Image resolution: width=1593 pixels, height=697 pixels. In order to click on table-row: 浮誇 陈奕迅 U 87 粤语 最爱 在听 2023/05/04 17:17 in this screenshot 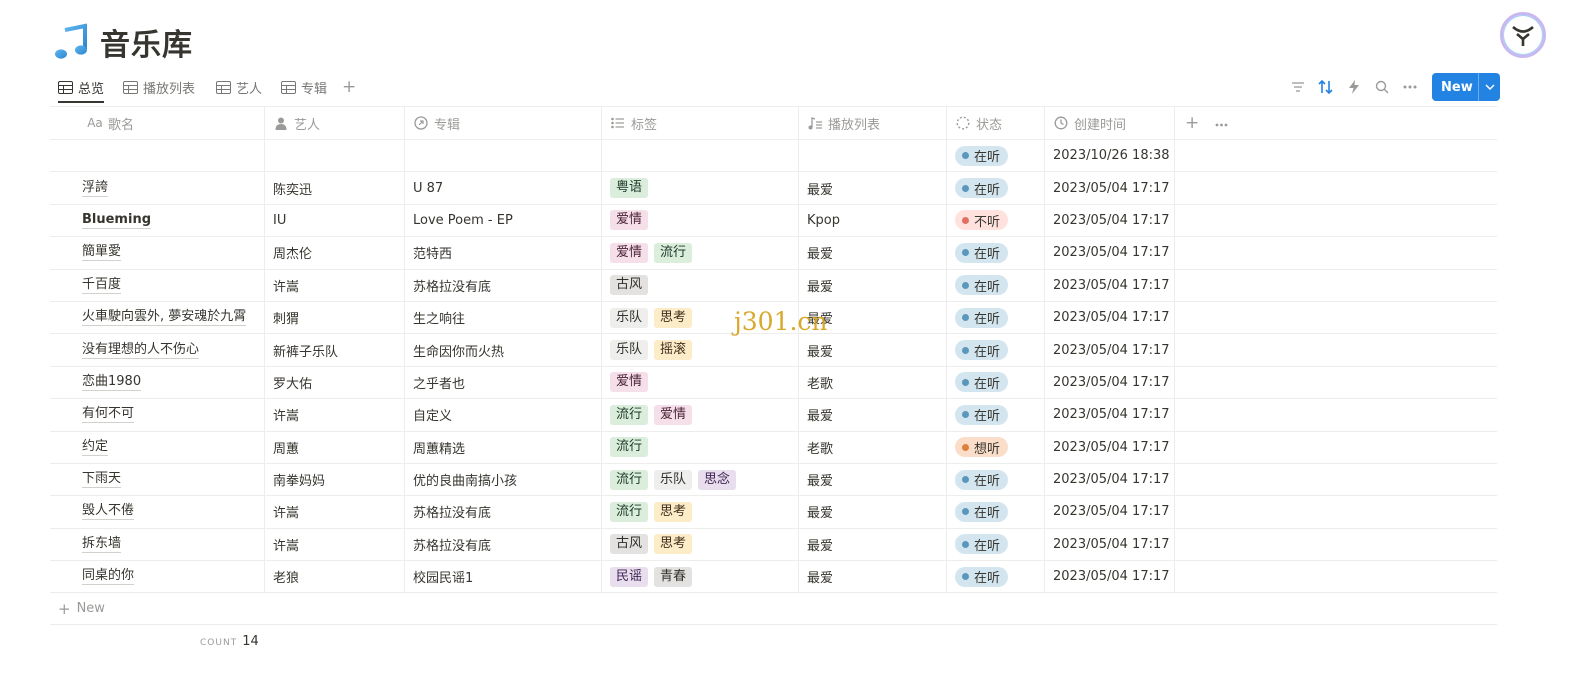, I will do `click(773, 188)`.